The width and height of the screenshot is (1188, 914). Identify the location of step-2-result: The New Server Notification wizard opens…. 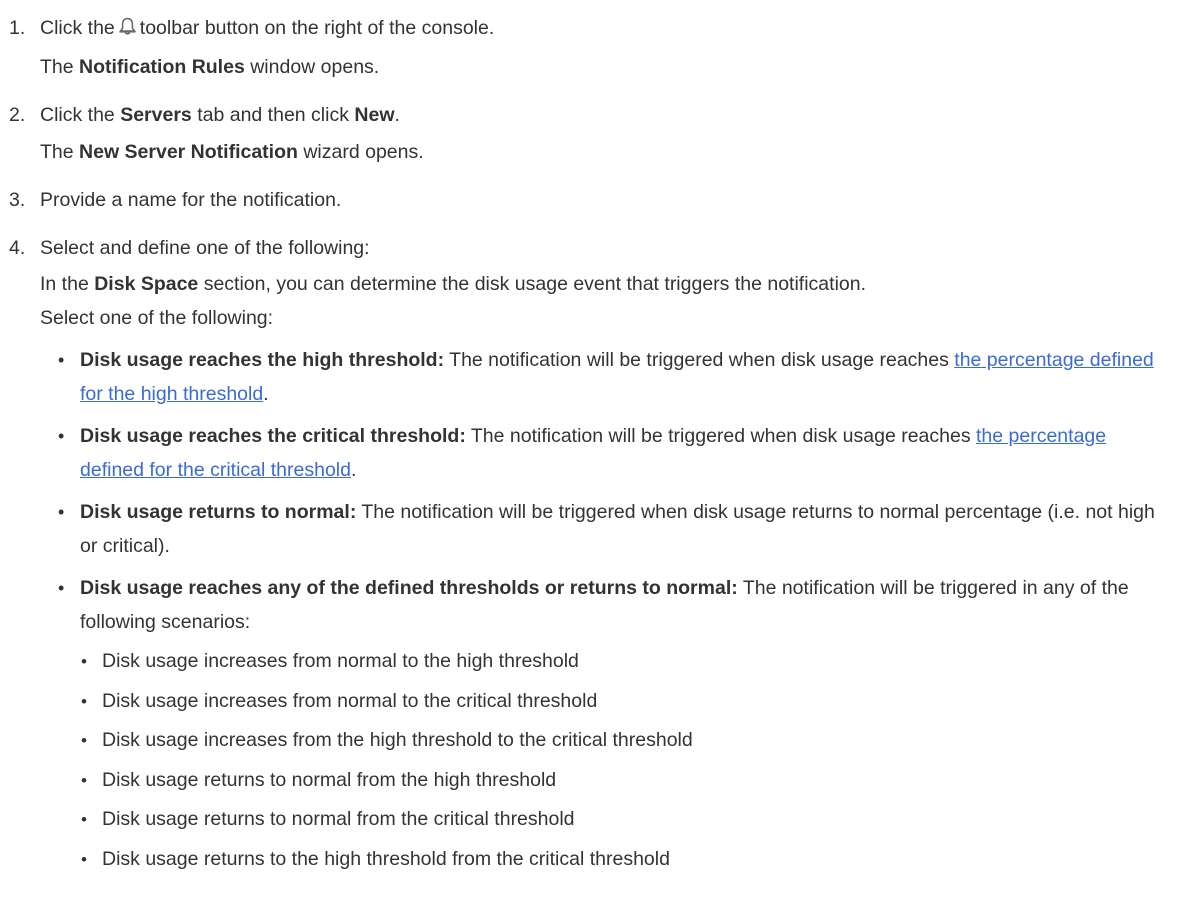
(232, 152).